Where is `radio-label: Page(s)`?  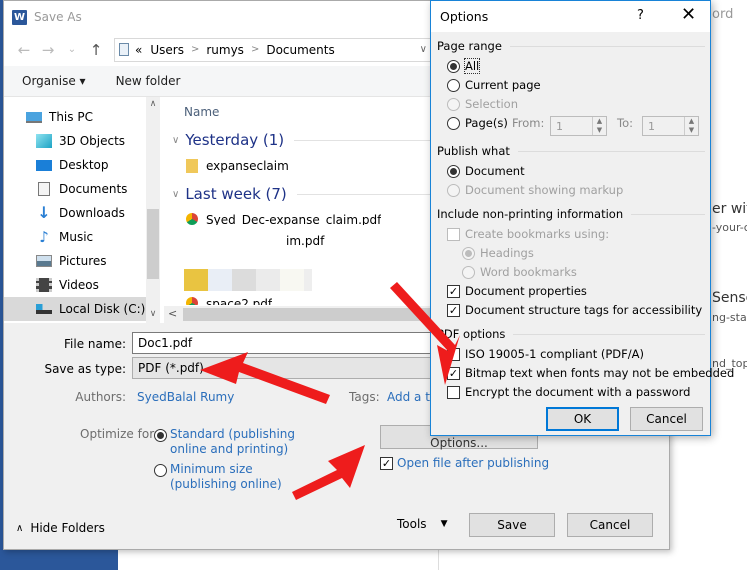
radio-label: Page(s) is located at coordinates (486, 123).